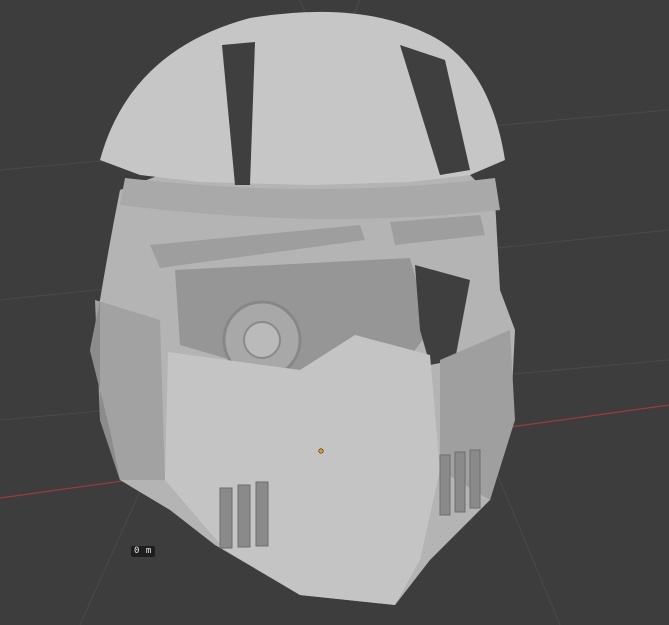  Describe the element at coordinates (143, 551) in the screenshot. I see `distance-readout: 0 m` at that location.